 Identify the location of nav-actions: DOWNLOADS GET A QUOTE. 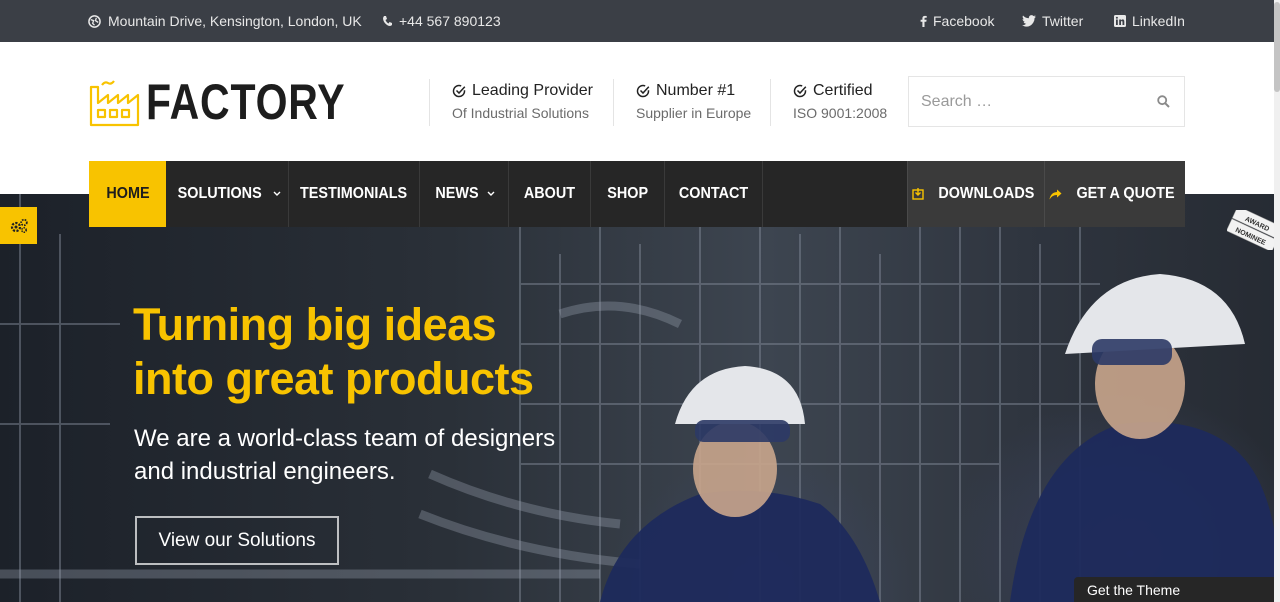
(1046, 194).